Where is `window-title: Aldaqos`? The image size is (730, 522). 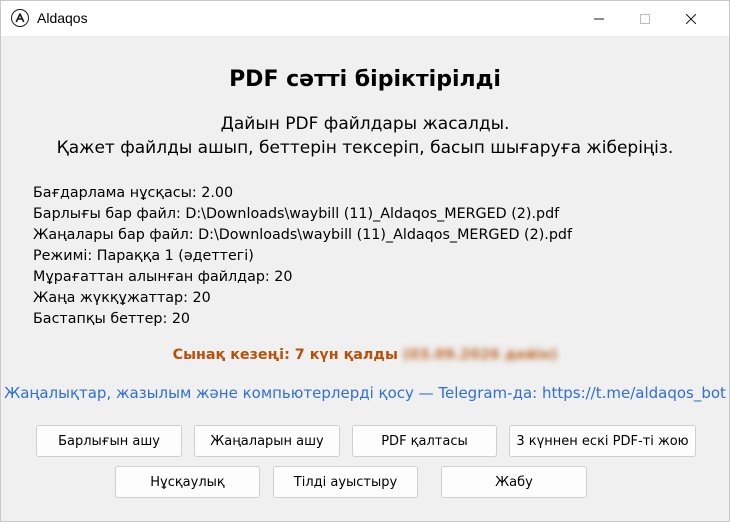 window-title: Aldaqos is located at coordinates (62, 18).